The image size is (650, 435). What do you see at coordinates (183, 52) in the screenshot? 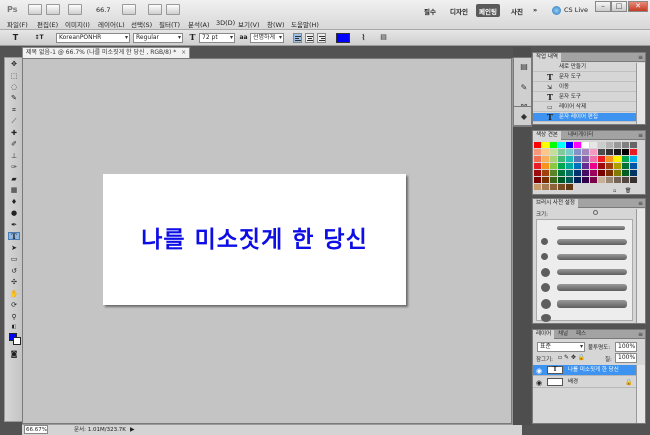
I see `document-tab-close-icon: ×` at bounding box center [183, 52].